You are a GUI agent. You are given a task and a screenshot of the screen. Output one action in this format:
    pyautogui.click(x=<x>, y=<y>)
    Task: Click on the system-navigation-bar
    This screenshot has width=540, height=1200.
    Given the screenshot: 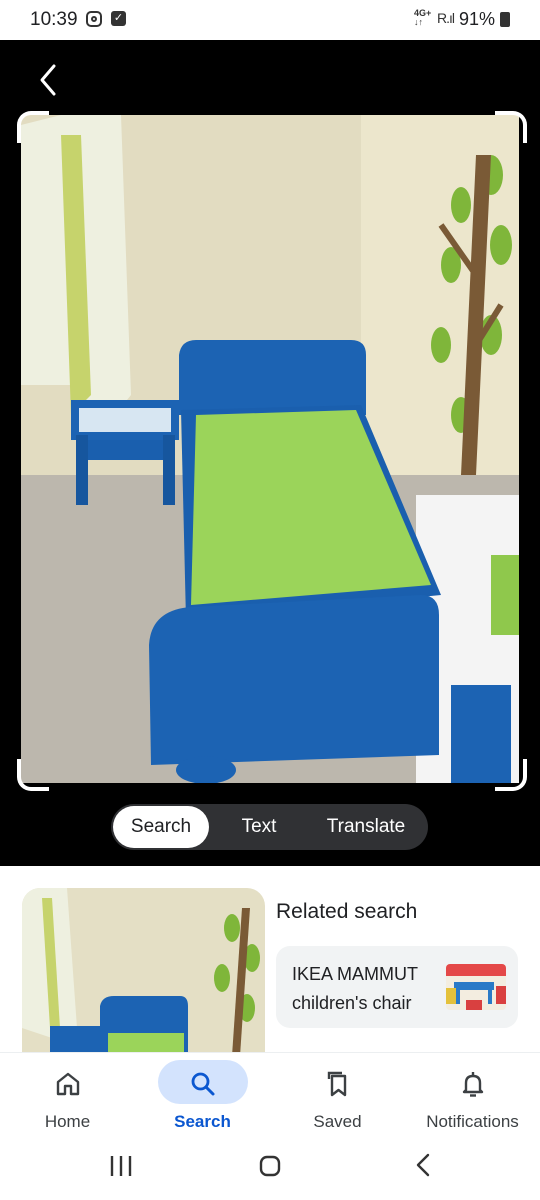 What is the action you would take?
    pyautogui.click(x=270, y=1170)
    